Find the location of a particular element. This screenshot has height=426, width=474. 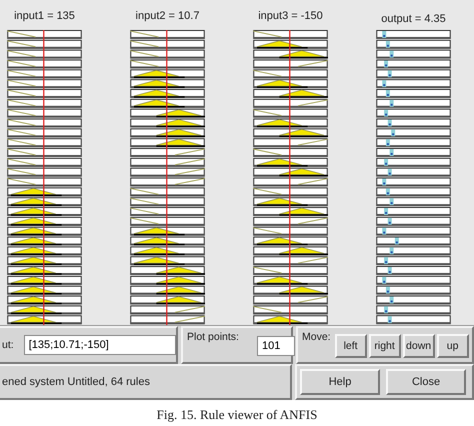

variable-label: input2 = 10.7 is located at coordinates (168, 17).